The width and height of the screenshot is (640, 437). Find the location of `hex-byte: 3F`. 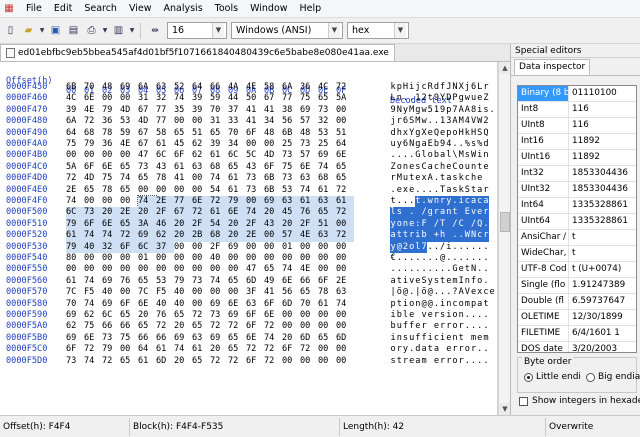

hex-byte: 3F is located at coordinates (255, 292).